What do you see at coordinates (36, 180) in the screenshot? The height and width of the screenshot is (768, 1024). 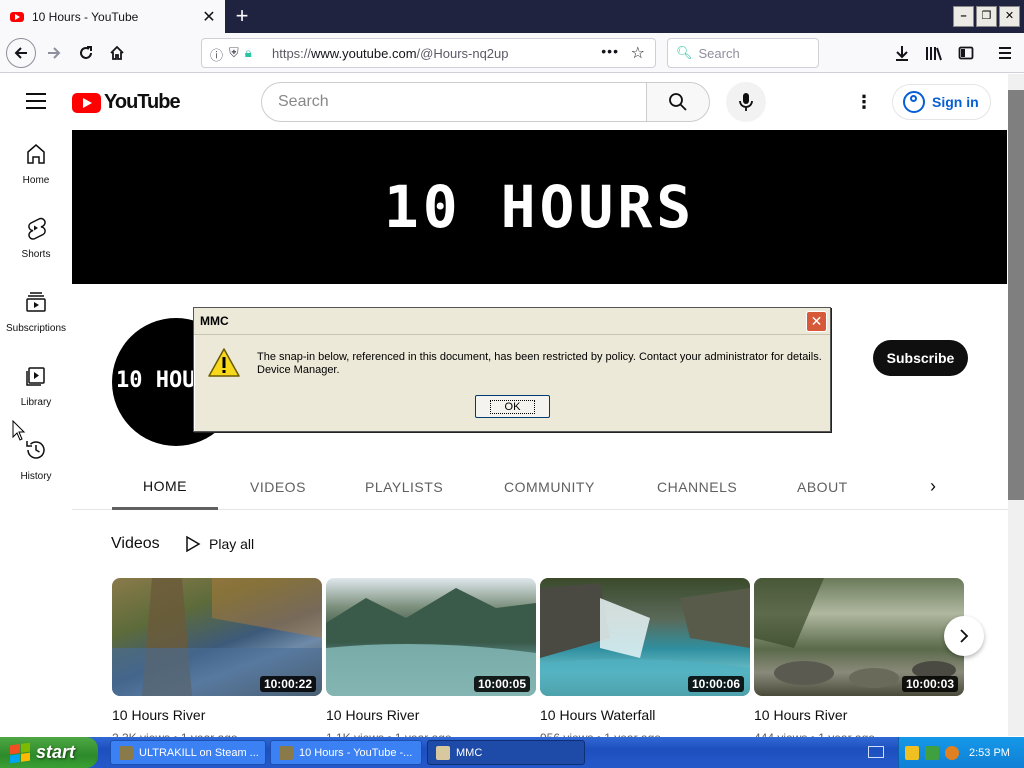 I see `sidebar-label-home: Home` at bounding box center [36, 180].